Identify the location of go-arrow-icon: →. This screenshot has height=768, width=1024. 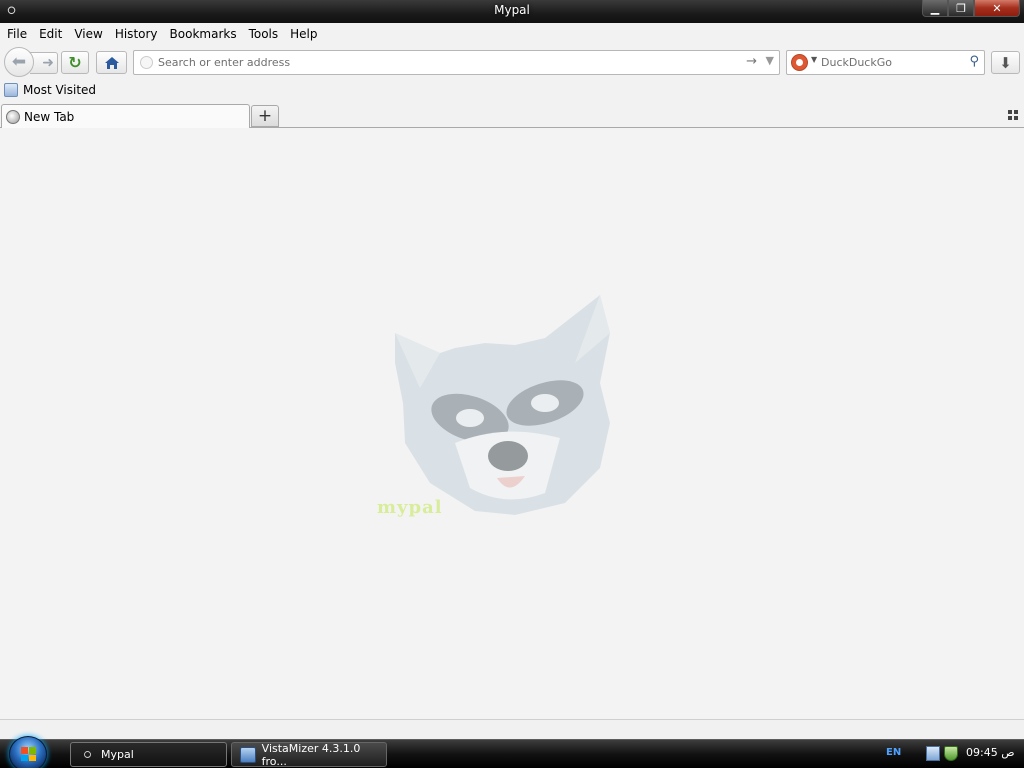
(751, 61).